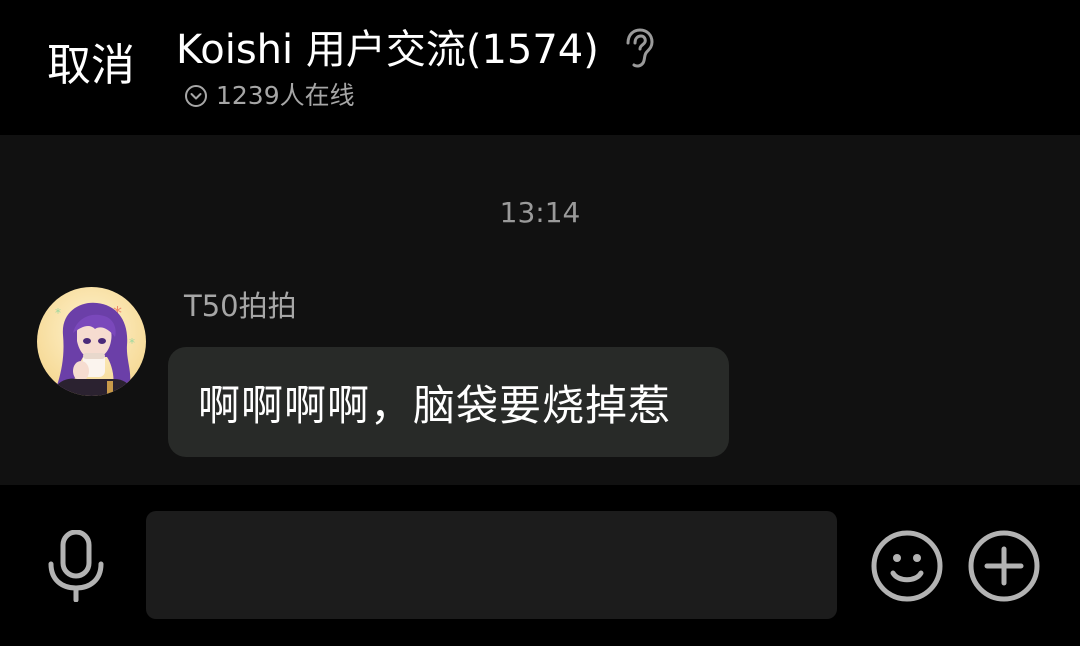  Describe the element at coordinates (196, 96) in the screenshot. I see `chevron-down-circle-icon` at that location.